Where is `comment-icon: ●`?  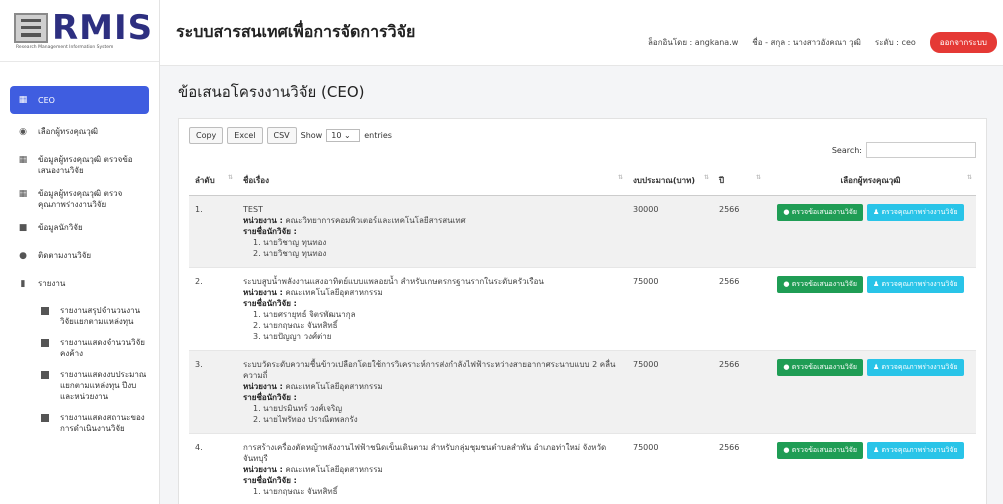 comment-icon: ● is located at coordinates (786, 450).